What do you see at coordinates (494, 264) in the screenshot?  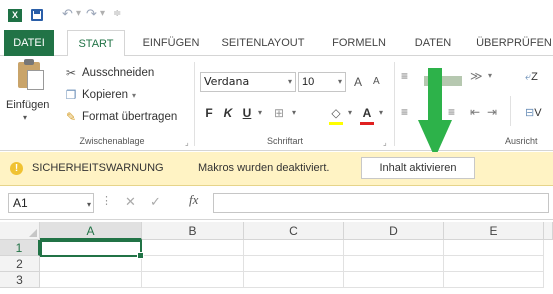 I see `cell-e2` at bounding box center [494, 264].